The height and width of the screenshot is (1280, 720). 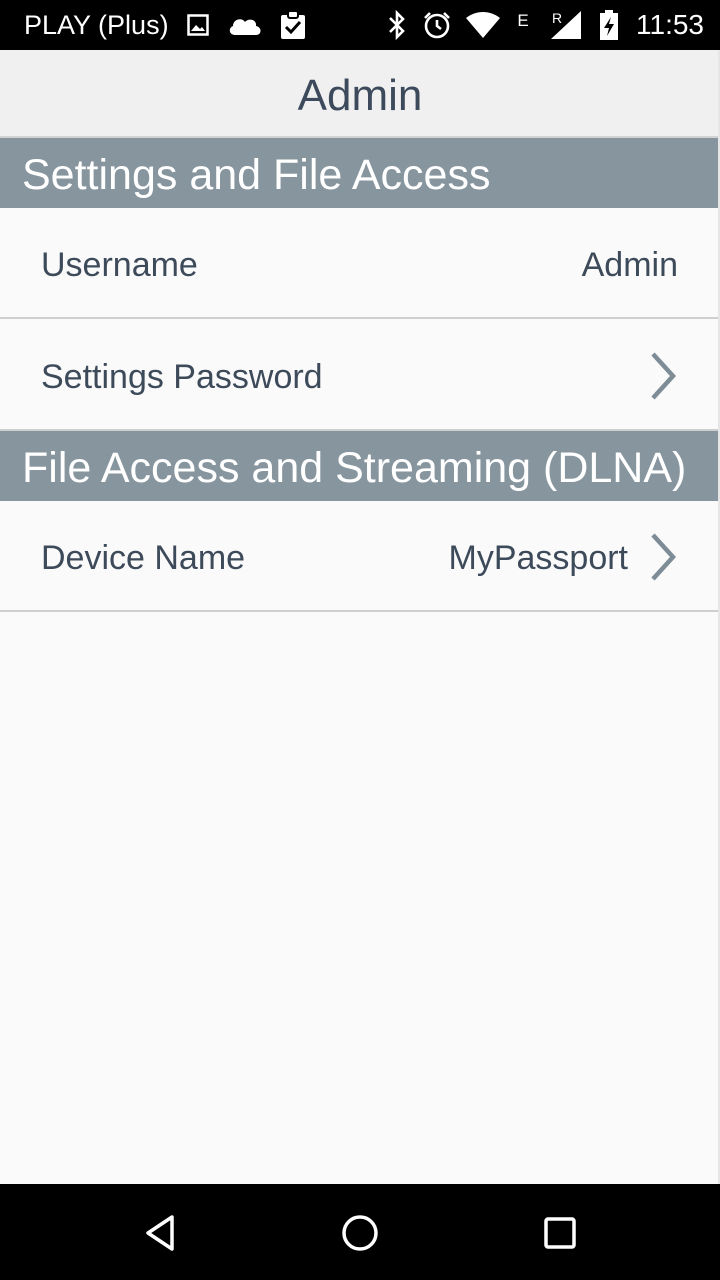 I want to click on device-name-value: MyPassport, so click(x=538, y=558).